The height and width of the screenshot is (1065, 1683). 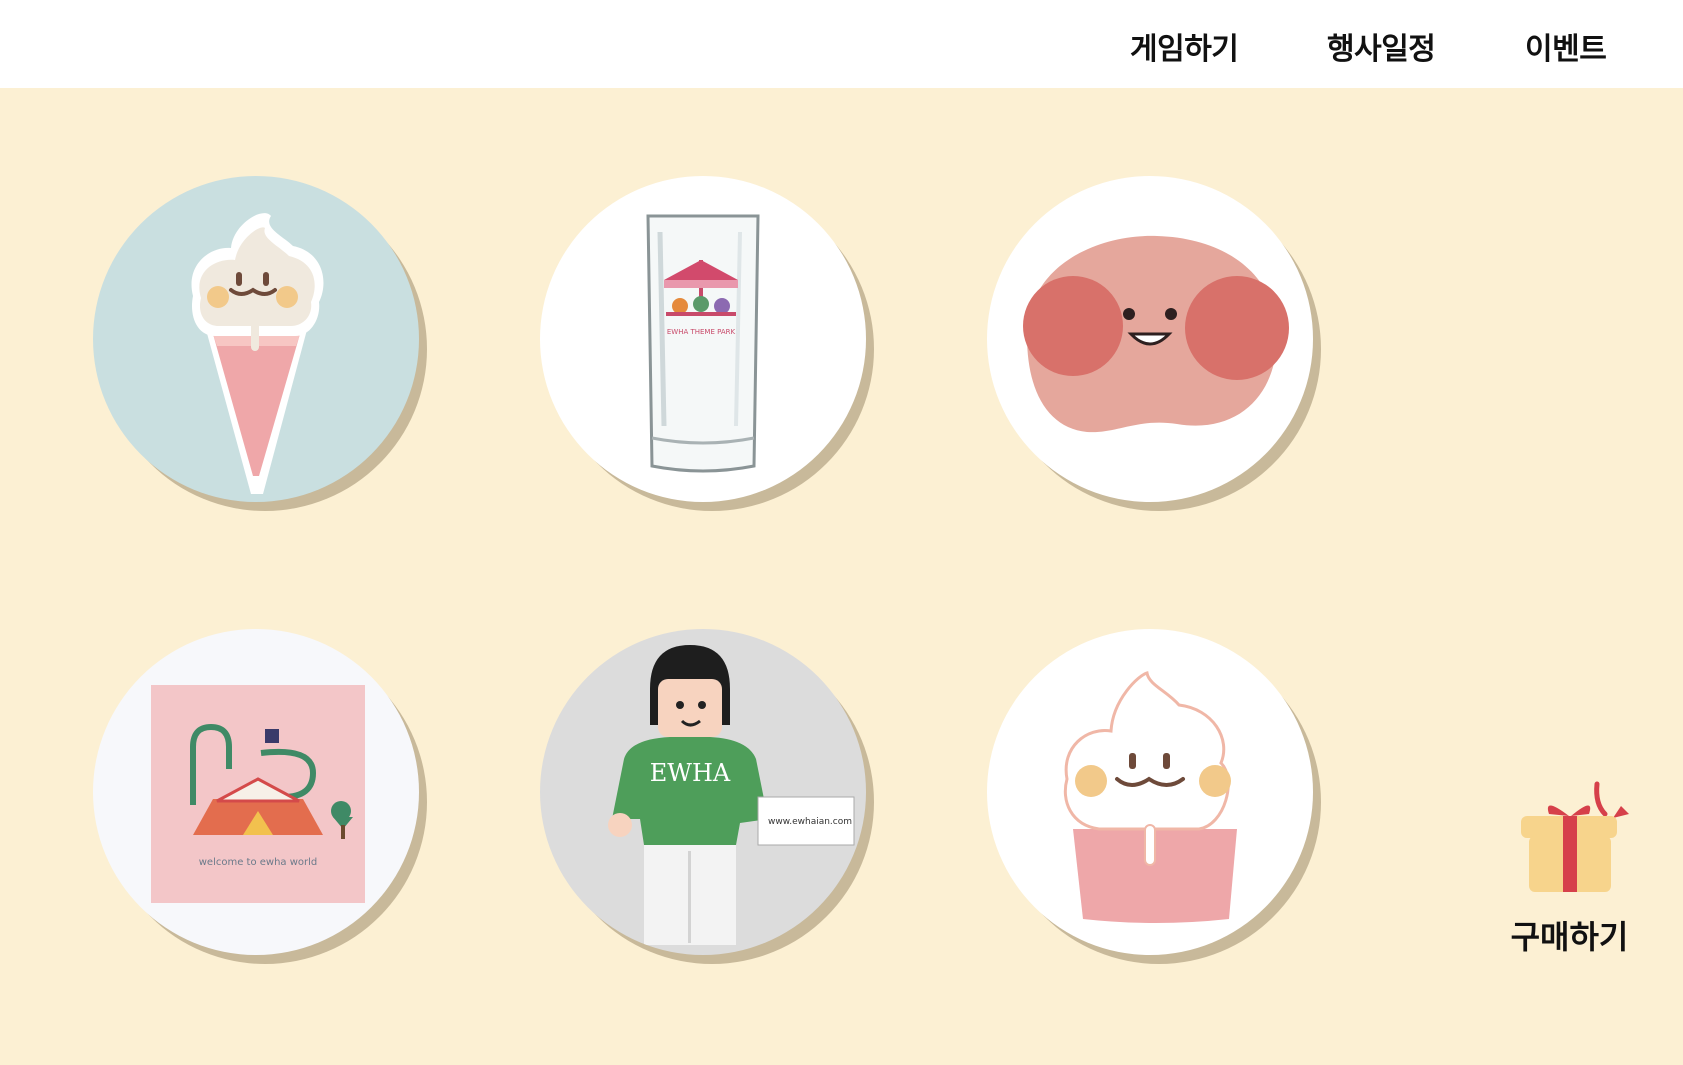 I want to click on product-cleaning-cloth: welcome to ewha world, so click(x=256, y=792).